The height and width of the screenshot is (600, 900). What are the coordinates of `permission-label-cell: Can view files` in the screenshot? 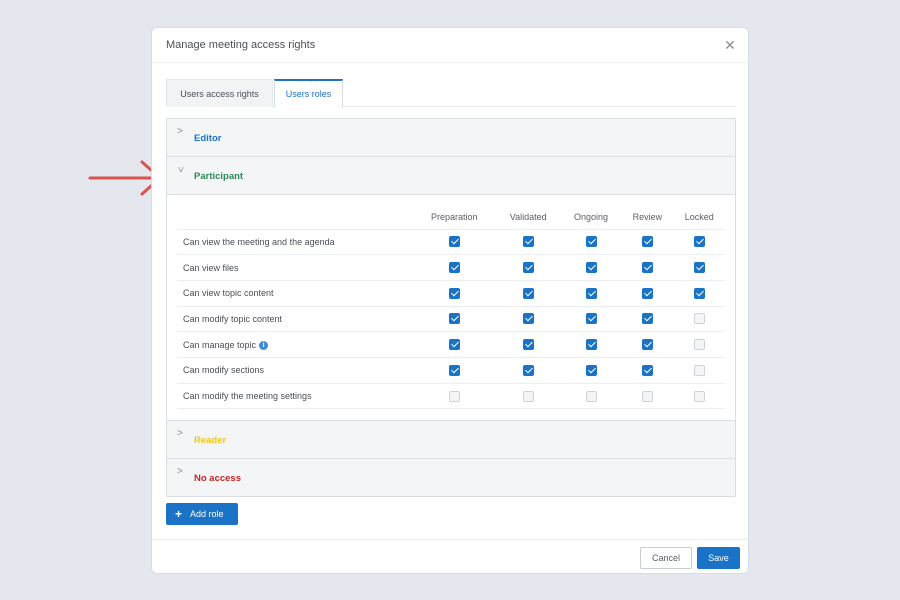 It's located at (295, 267).